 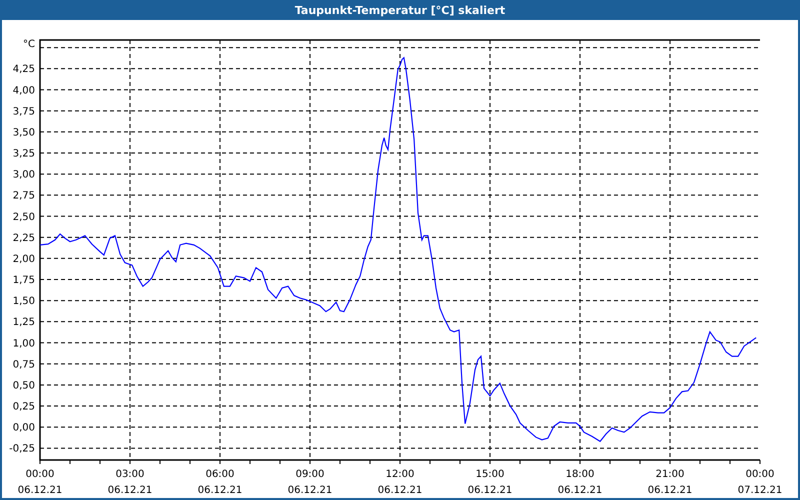 I want to click on y-tick-label: 3,75, so click(x=23, y=112).